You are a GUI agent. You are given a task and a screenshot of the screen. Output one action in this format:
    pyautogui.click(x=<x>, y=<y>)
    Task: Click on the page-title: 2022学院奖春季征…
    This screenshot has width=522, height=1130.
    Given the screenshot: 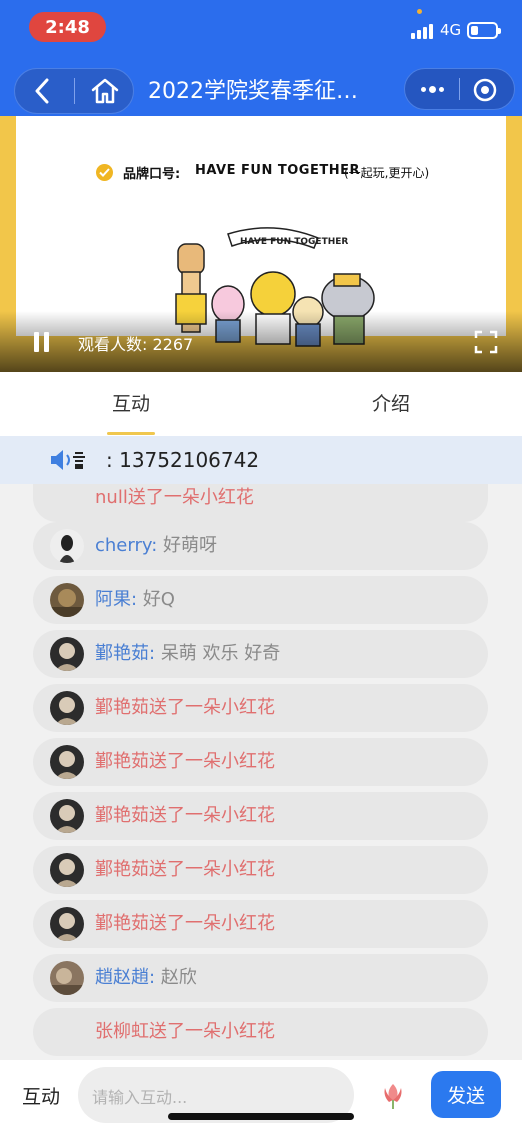 What is the action you would take?
    pyautogui.click(x=253, y=91)
    